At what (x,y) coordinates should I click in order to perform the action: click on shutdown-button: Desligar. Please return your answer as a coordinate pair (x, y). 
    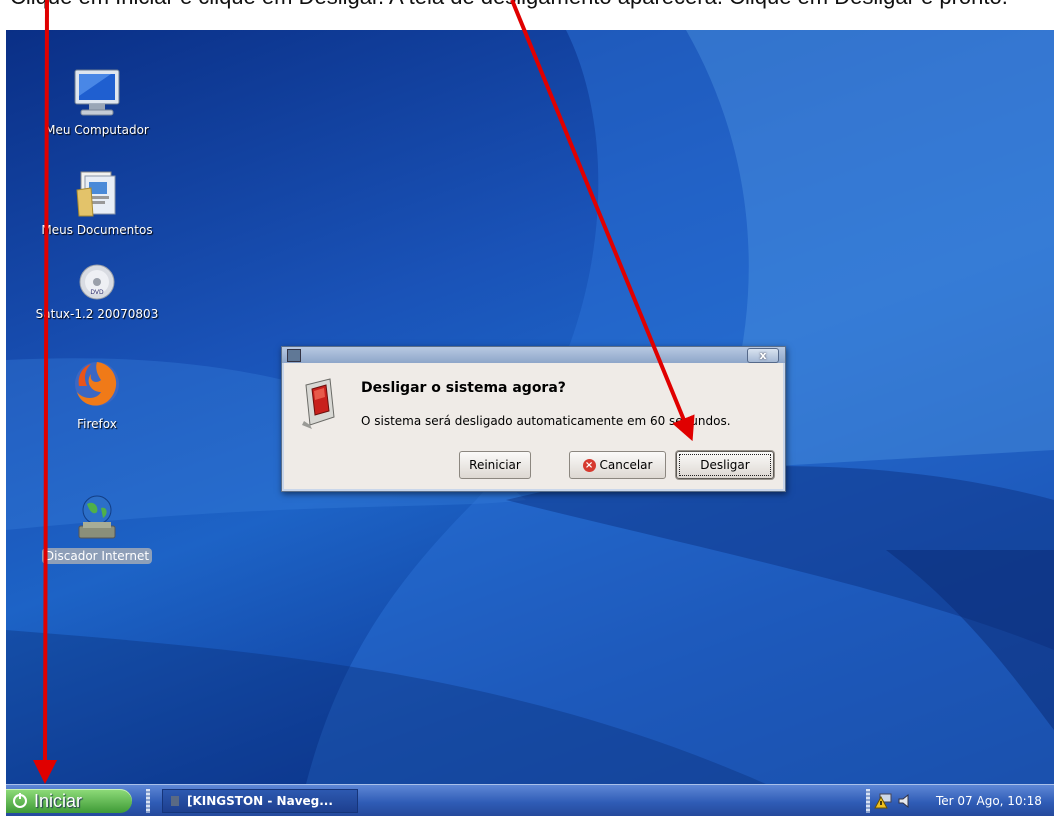
    Looking at the image, I should click on (725, 465).